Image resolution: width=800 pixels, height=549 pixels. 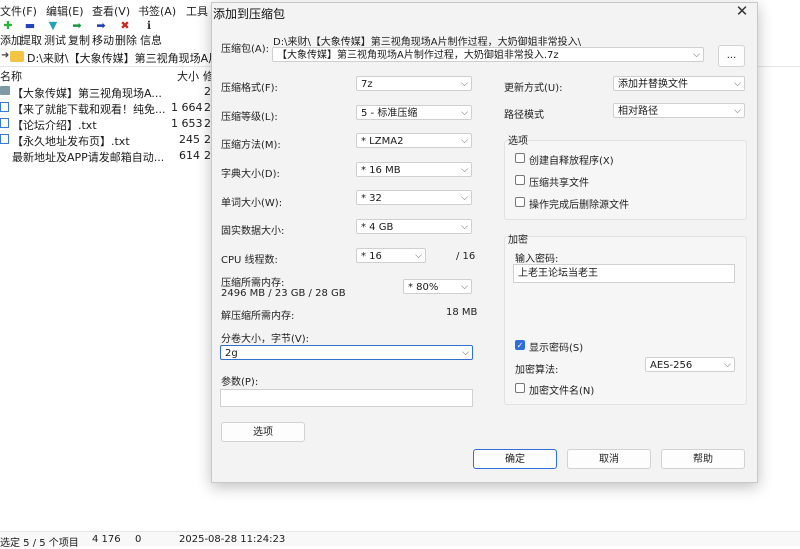 What do you see at coordinates (579, 205) in the screenshot?
I see `delete-after-label: 操作完成后删除源文件` at bounding box center [579, 205].